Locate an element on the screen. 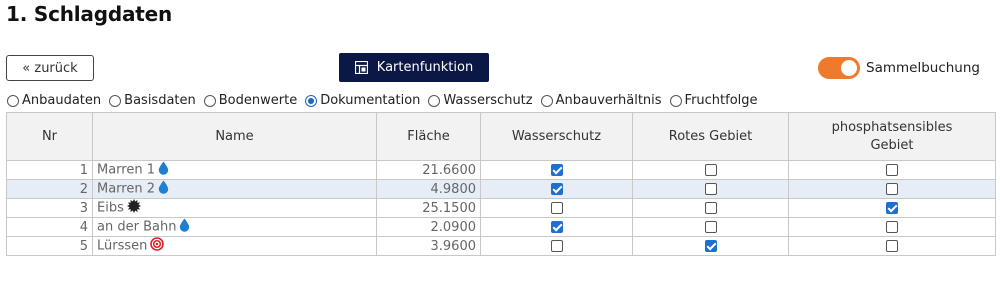 Image resolution: width=1000 pixels, height=282 pixels. radio-option-dokumentation: Dokumentation is located at coordinates (362, 100).